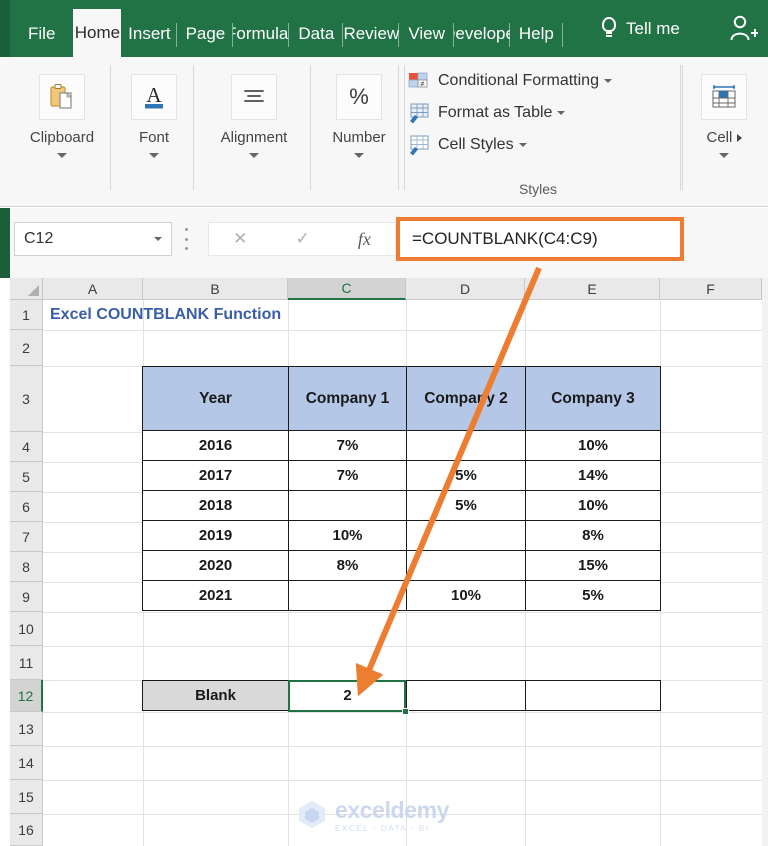 The height and width of the screenshot is (846, 768). I want to click on cell-c4: 7%, so click(347, 445).